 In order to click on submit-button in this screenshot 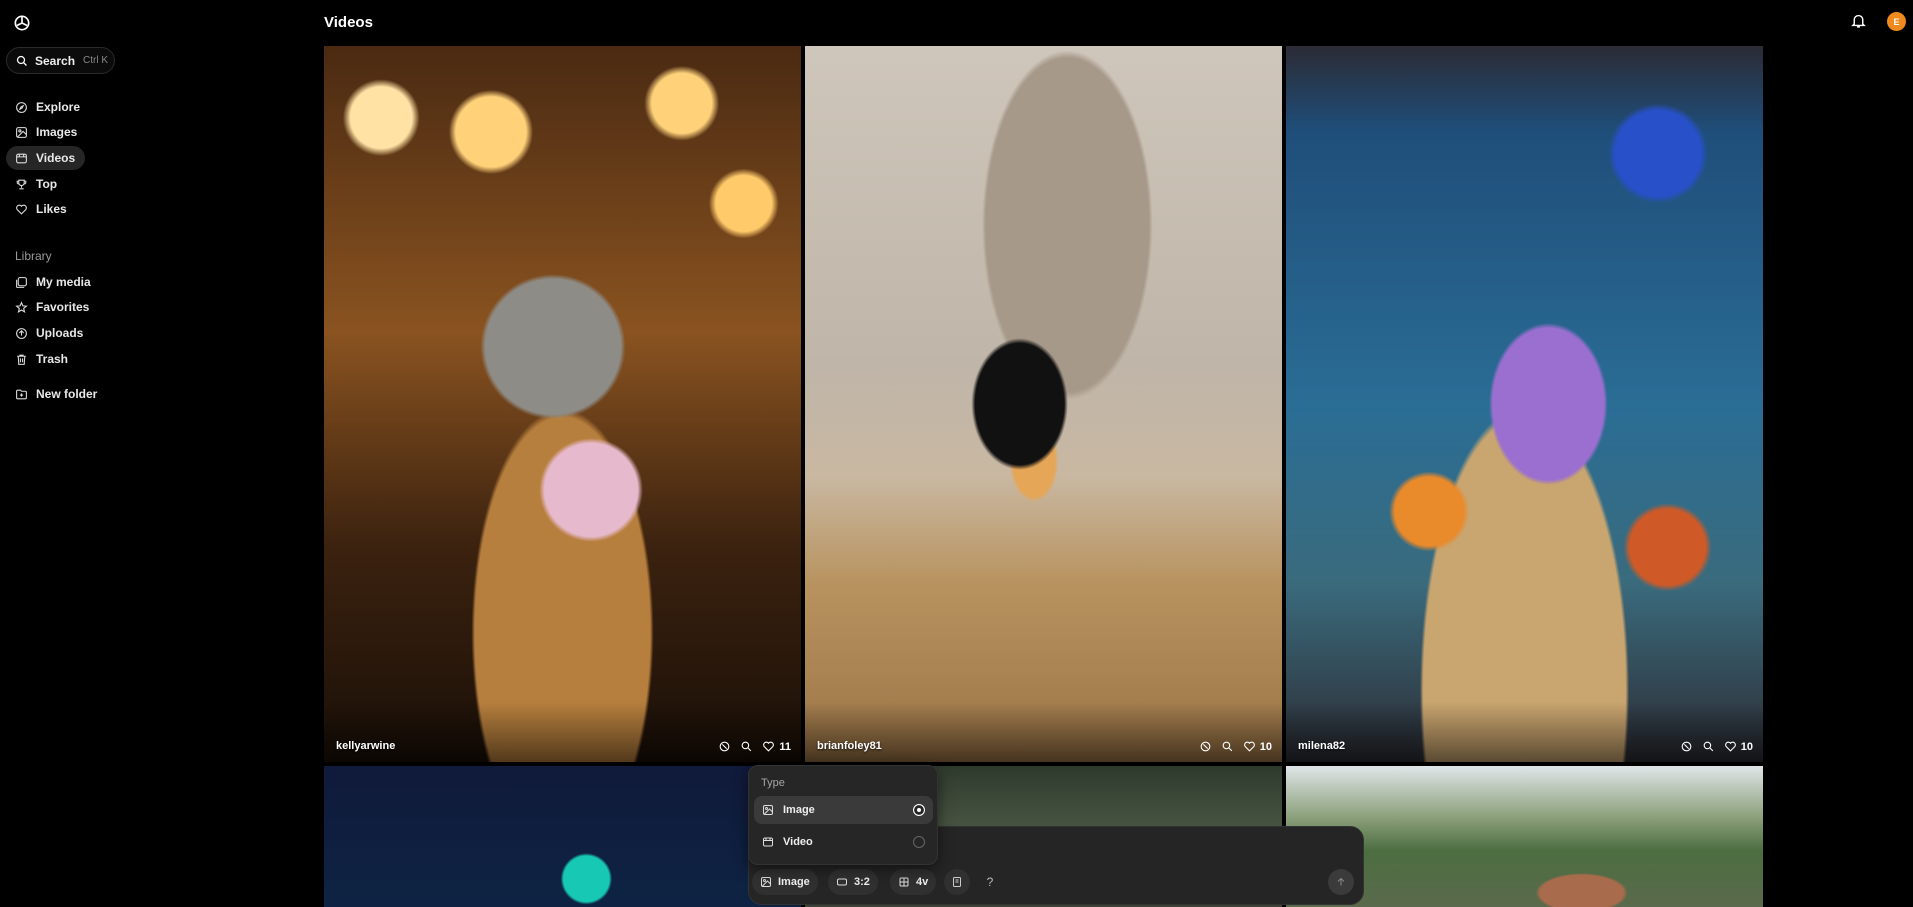, I will do `click(1341, 882)`.